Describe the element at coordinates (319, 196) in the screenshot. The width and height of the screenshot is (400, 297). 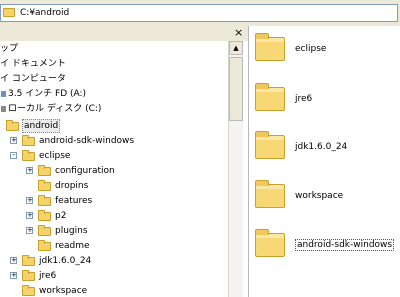
I see `folder-item-label: workspace` at that location.